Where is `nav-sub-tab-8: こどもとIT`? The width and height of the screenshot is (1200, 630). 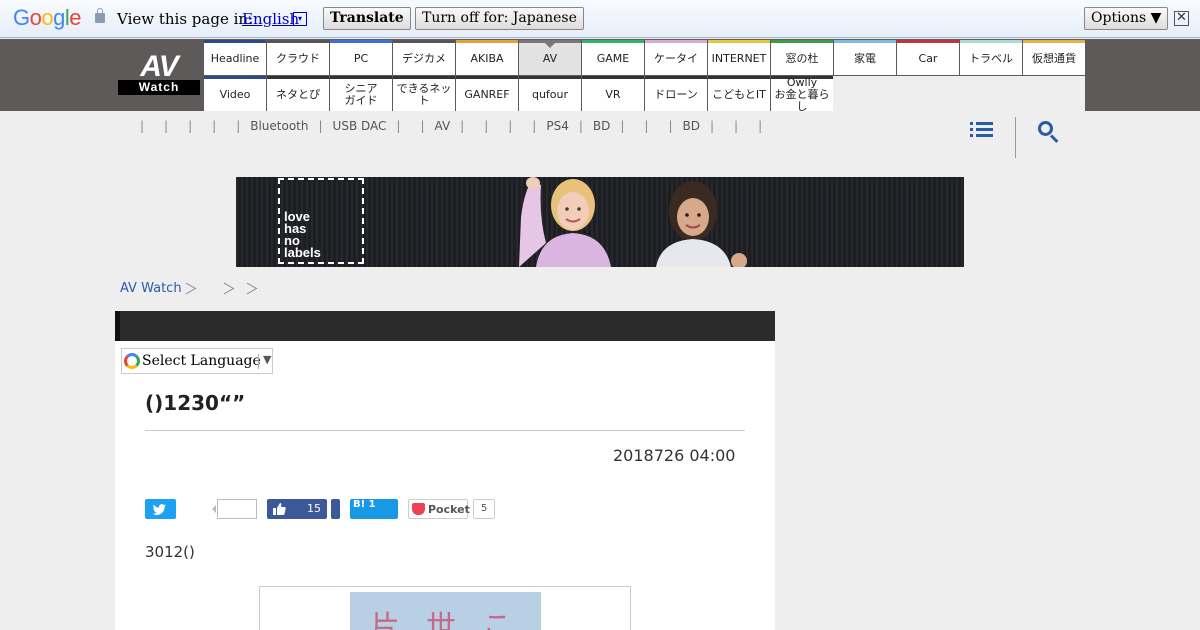
nav-sub-tab-8: こどもとIT is located at coordinates (739, 93).